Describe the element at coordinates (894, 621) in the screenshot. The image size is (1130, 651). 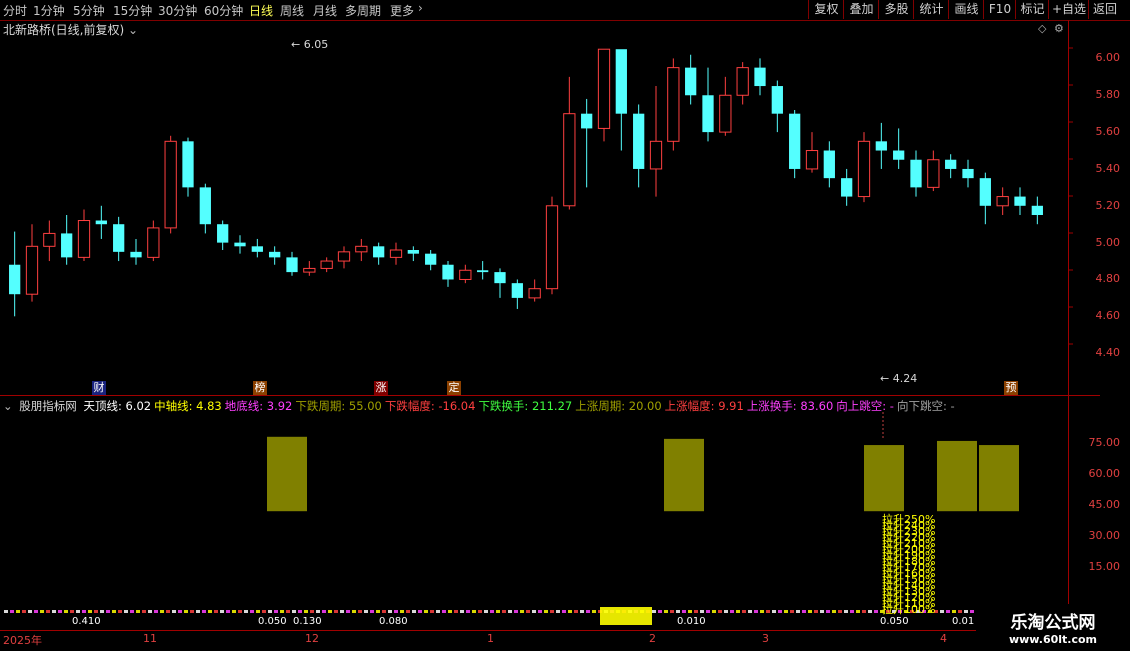
I see `small-value-label: 0.050` at that location.